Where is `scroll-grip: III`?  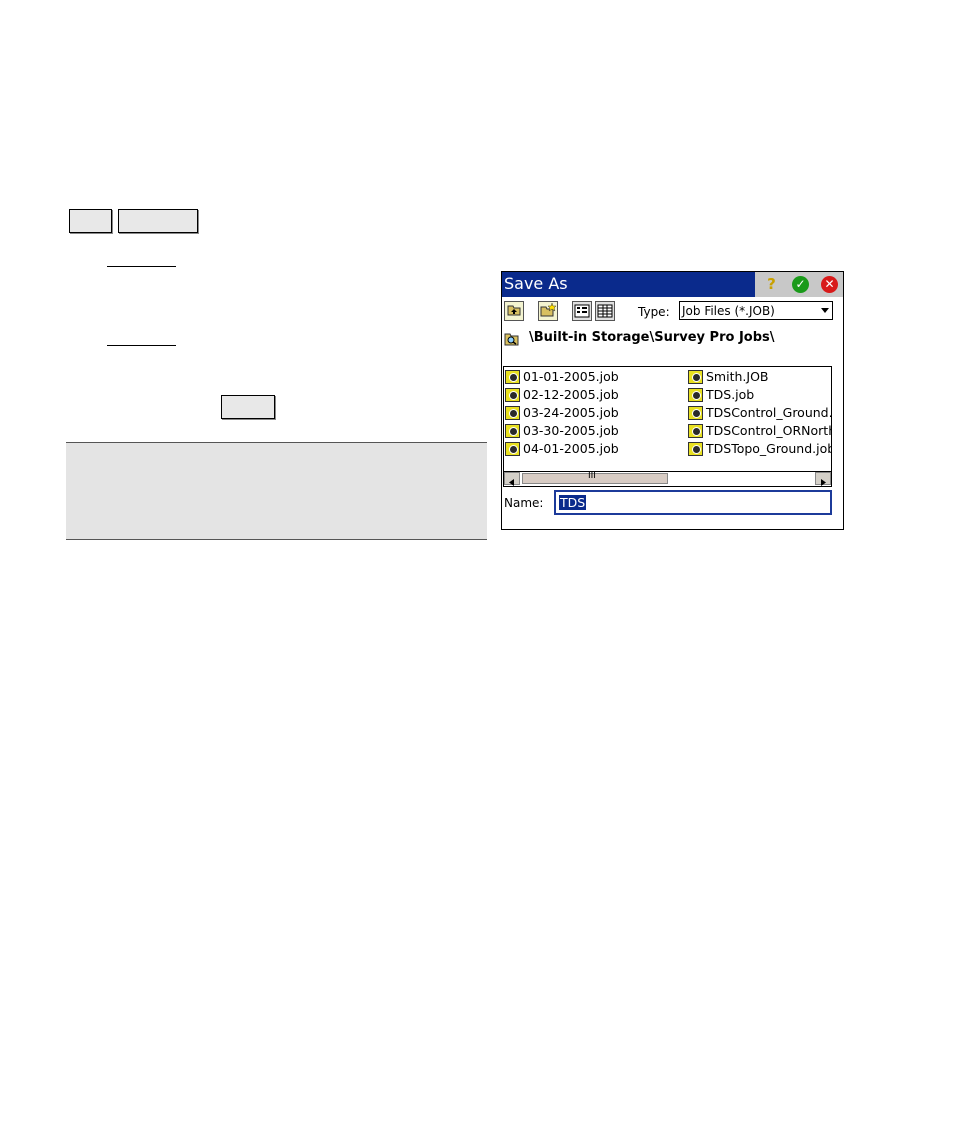
scroll-grip: III is located at coordinates (592, 476).